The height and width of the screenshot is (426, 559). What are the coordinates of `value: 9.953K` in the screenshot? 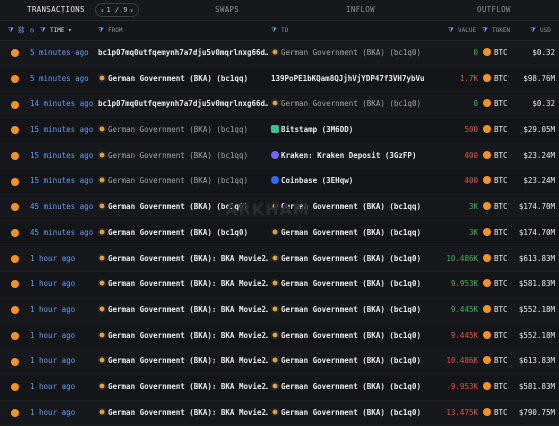 It's located at (464, 386).